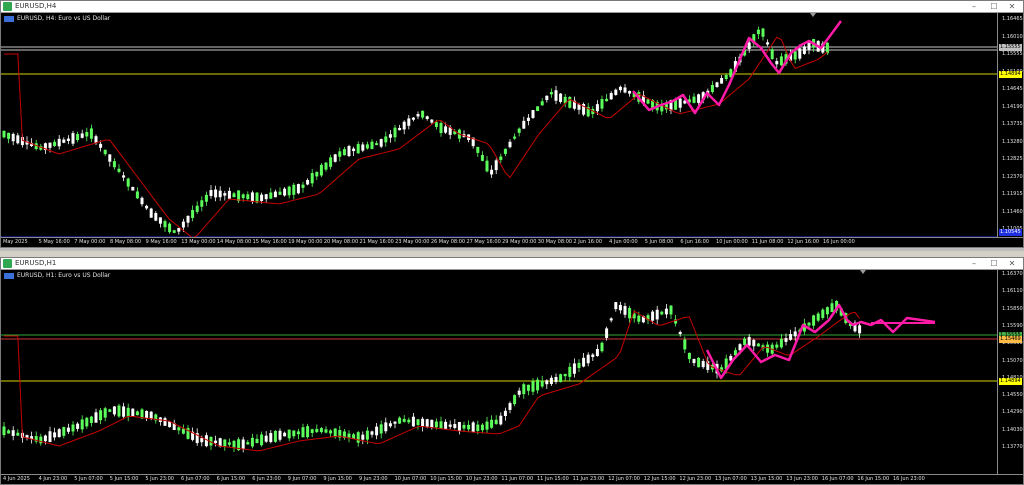 The image size is (1024, 485). I want to click on time-tick-label: 7 May 00:00, so click(90, 242).